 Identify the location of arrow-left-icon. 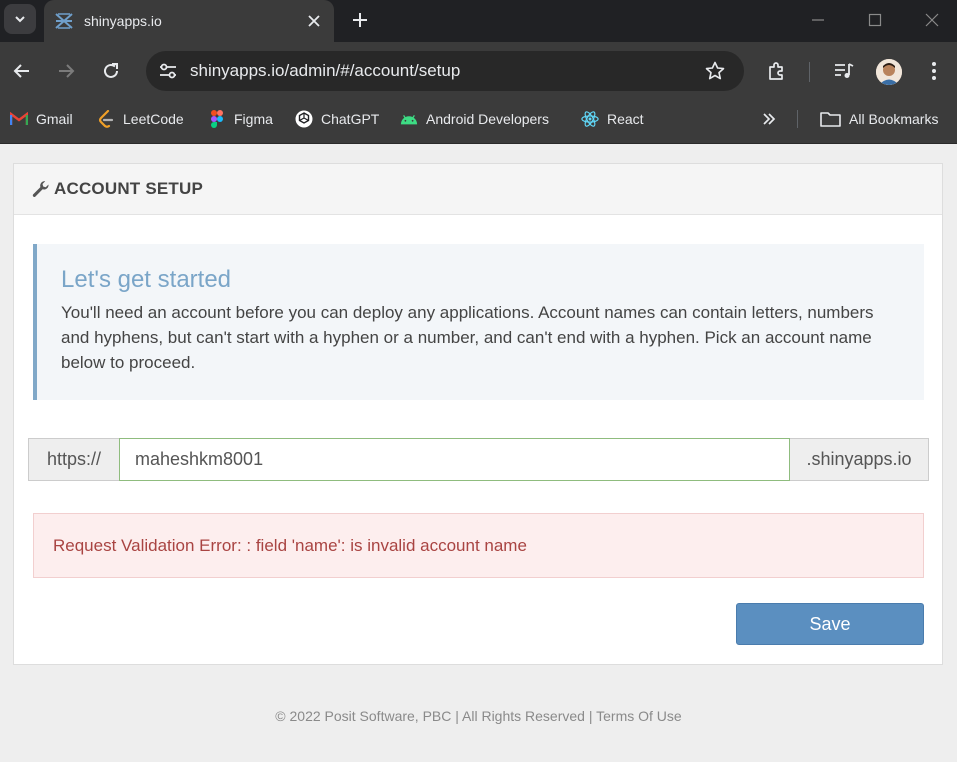
(21, 71).